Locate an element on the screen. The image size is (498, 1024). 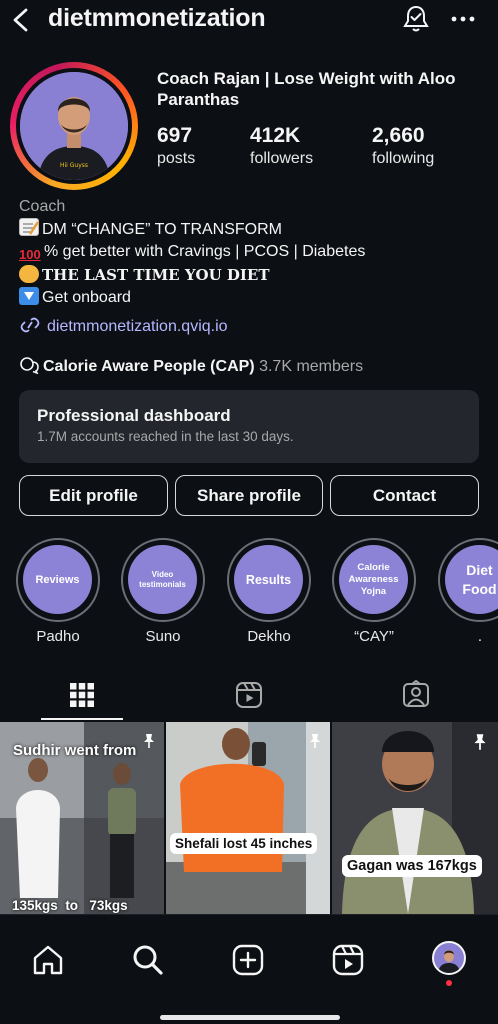
tab-posts-grid is located at coordinates (82, 695).